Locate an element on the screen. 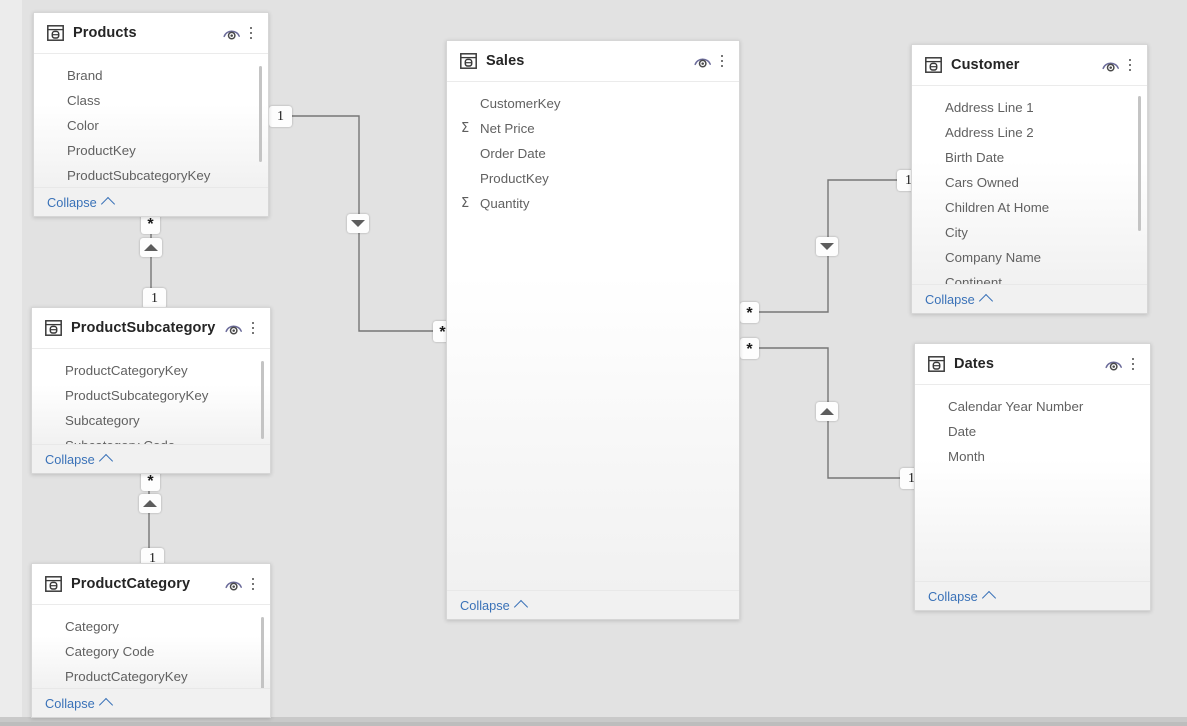  field-item: Address Line 2 is located at coordinates (1029, 132).